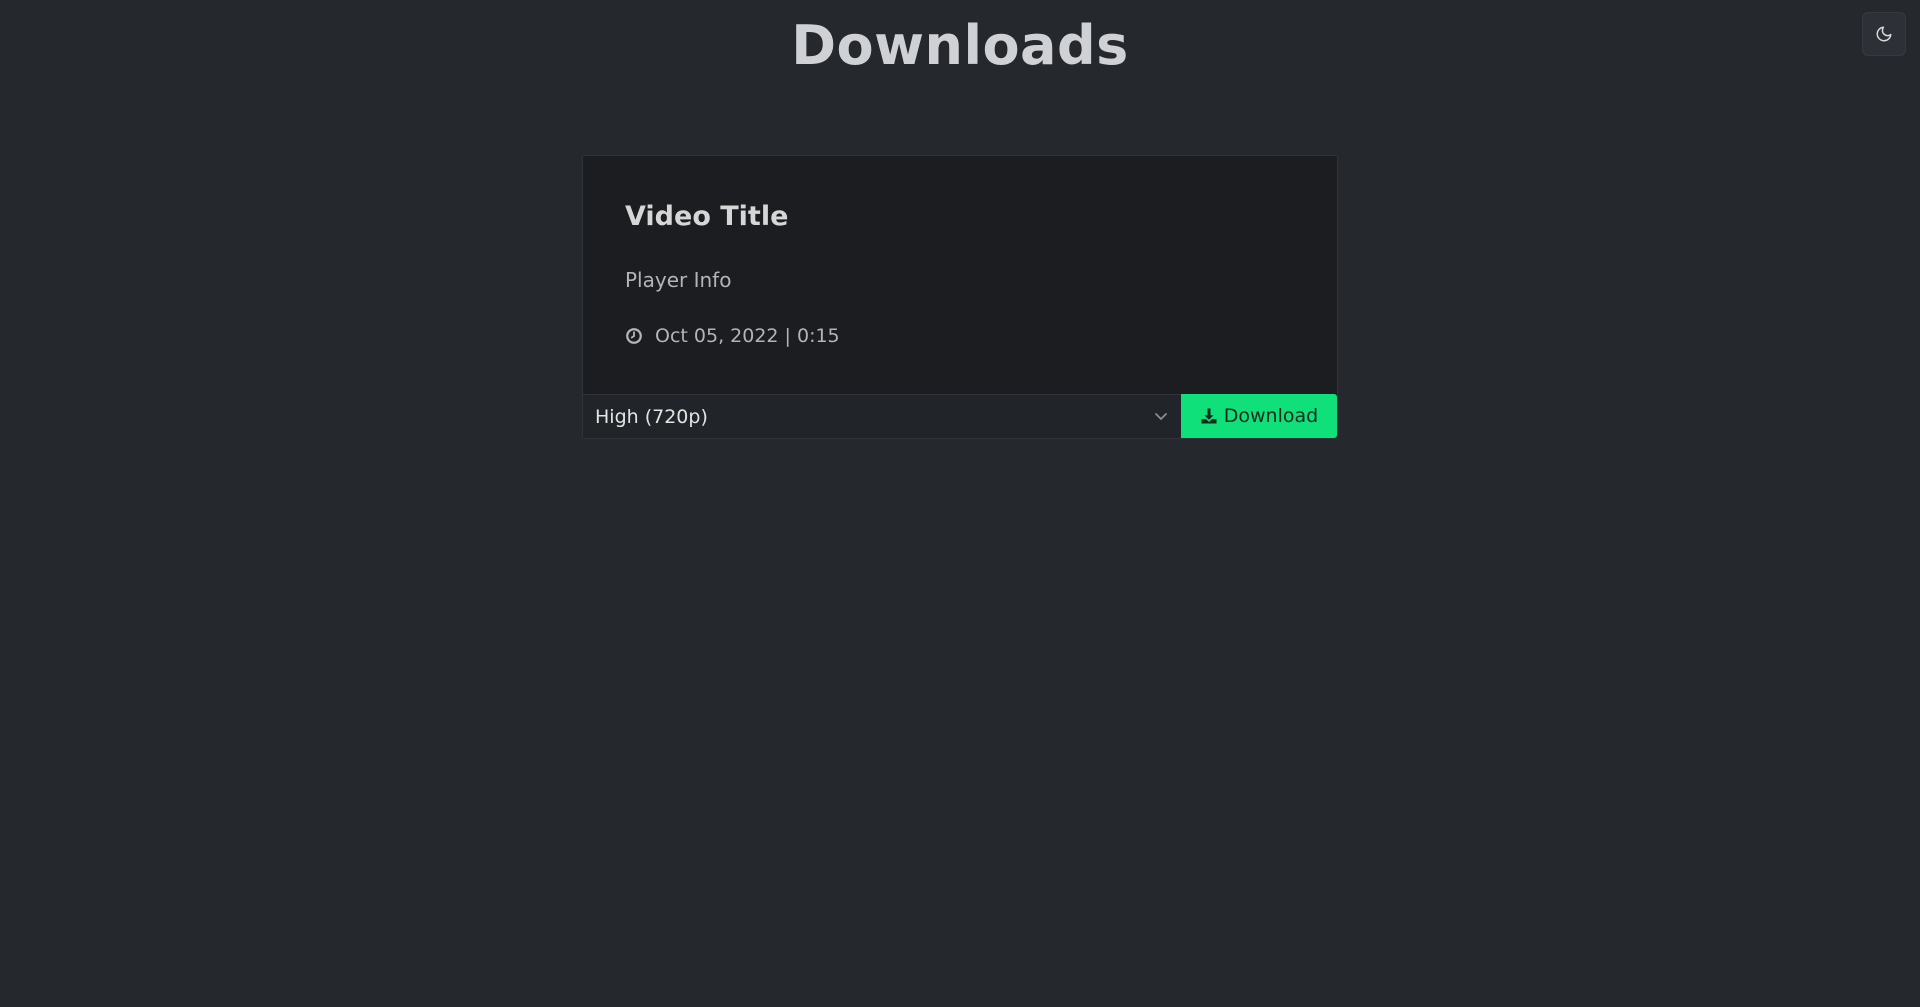  I want to click on download-button: Download, so click(1259, 416).